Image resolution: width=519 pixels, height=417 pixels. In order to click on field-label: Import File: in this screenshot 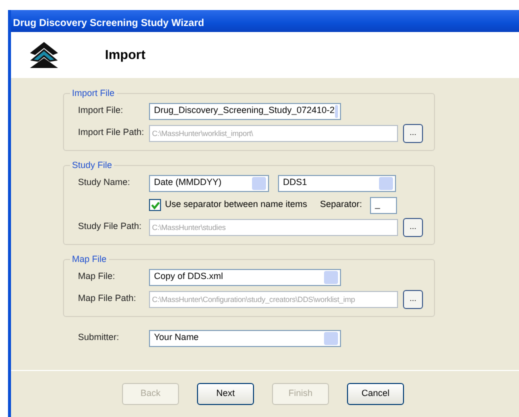, I will do `click(101, 111)`.